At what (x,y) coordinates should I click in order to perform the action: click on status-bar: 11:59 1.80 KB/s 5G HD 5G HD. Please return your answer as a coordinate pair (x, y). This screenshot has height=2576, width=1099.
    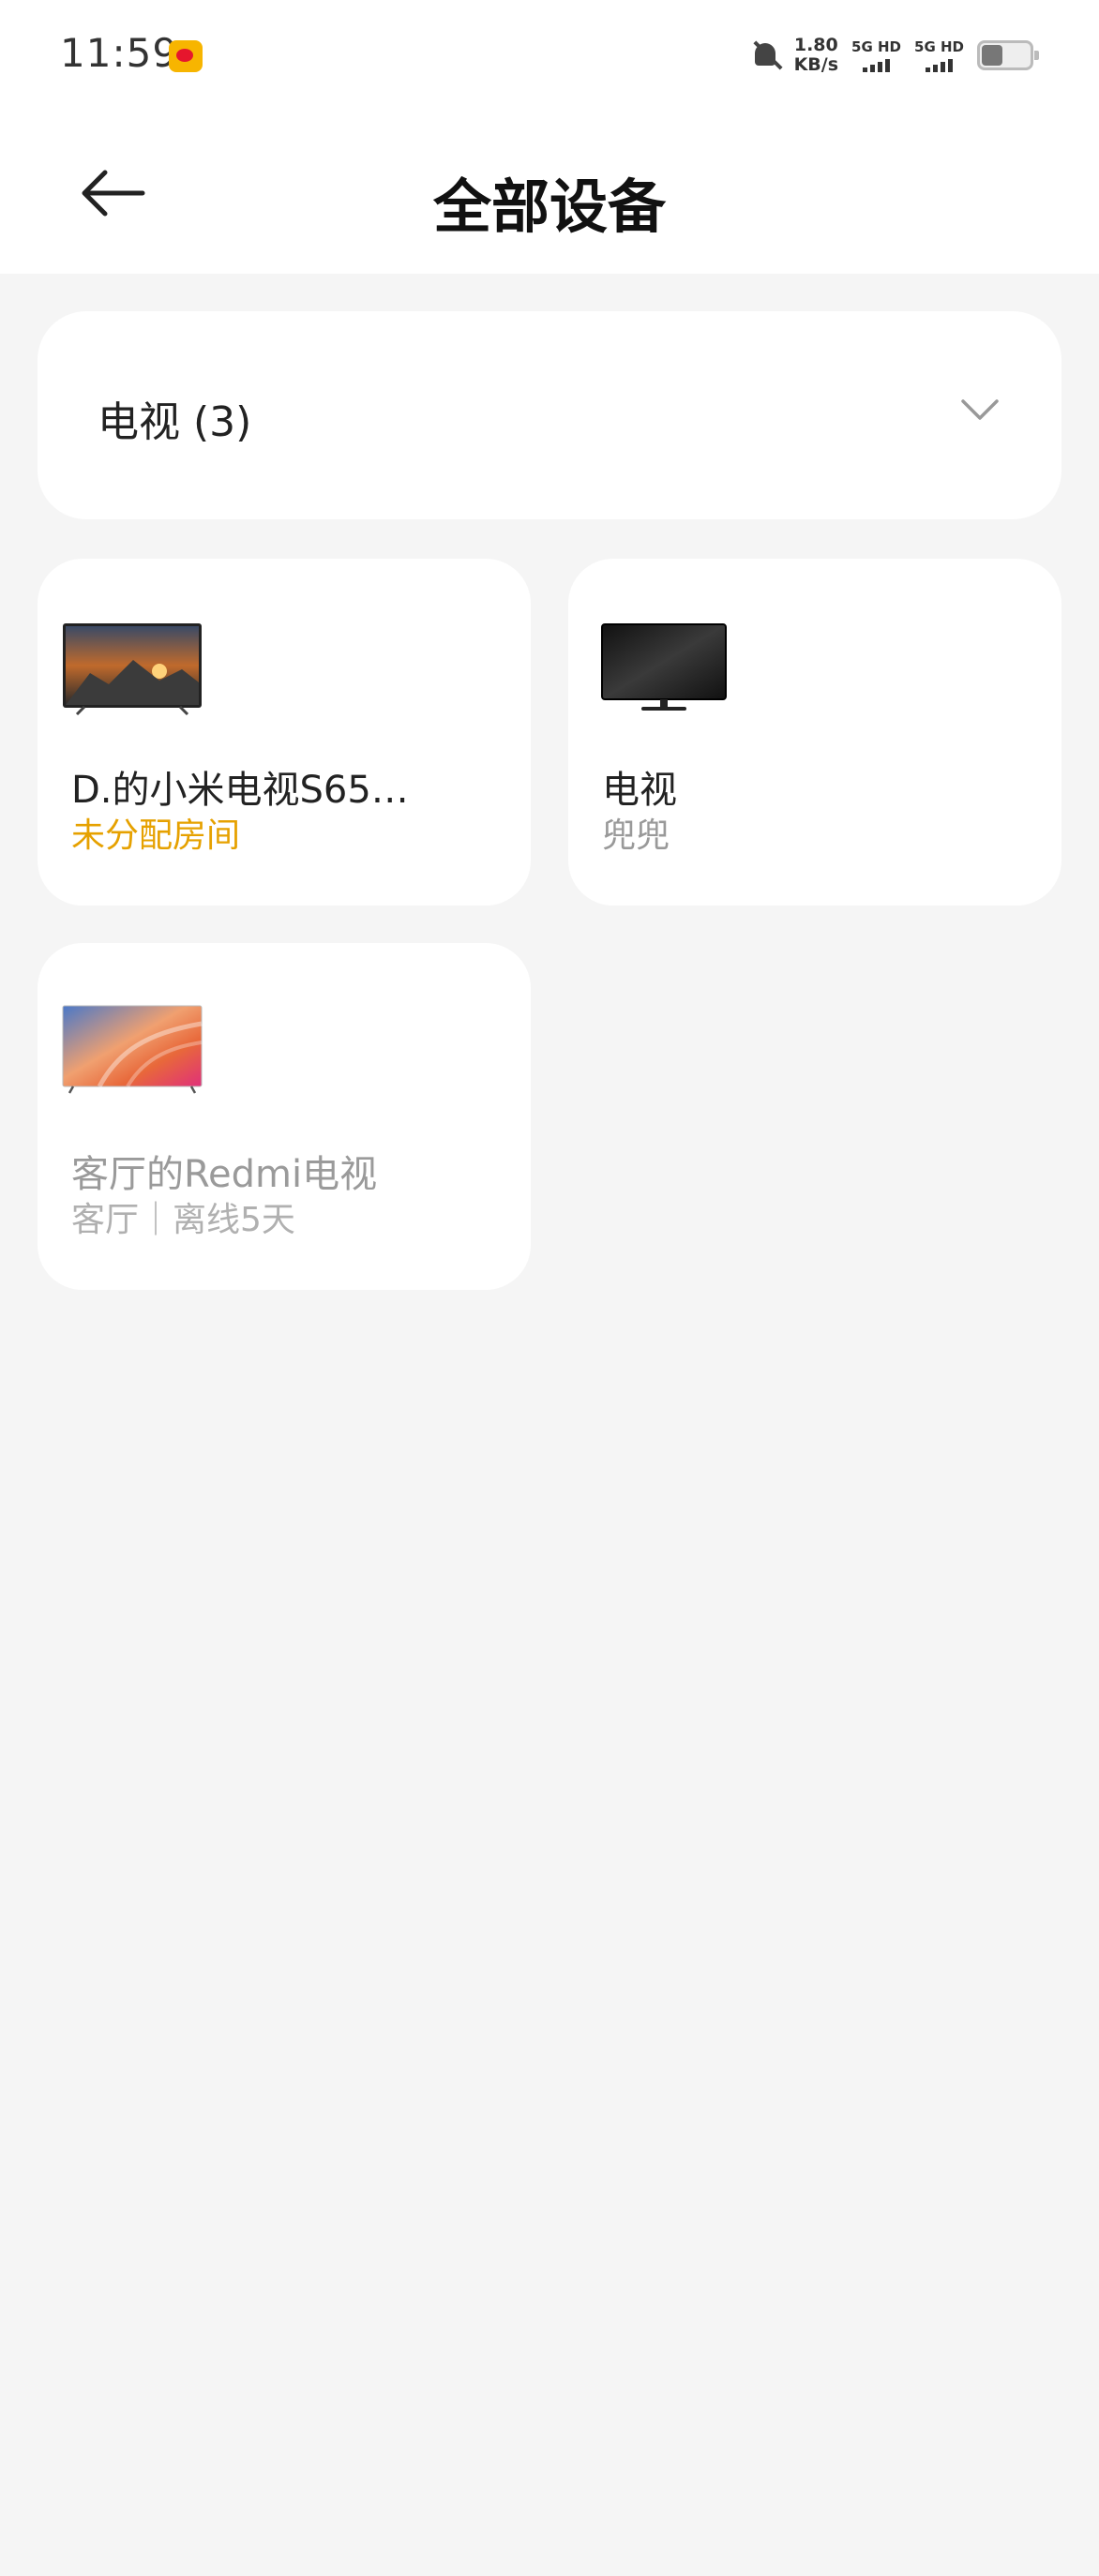
    Looking at the image, I should click on (549, 56).